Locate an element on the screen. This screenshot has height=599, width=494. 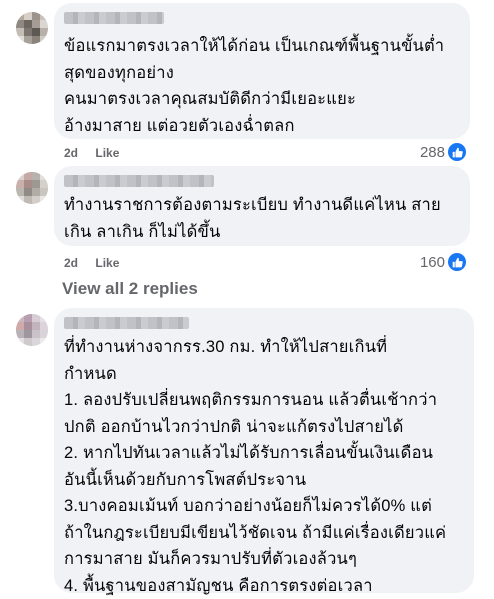
comment-line: การมาสาย มันก็ควรมาปรับที่ตัวเองล้วนๆ is located at coordinates (264, 559).